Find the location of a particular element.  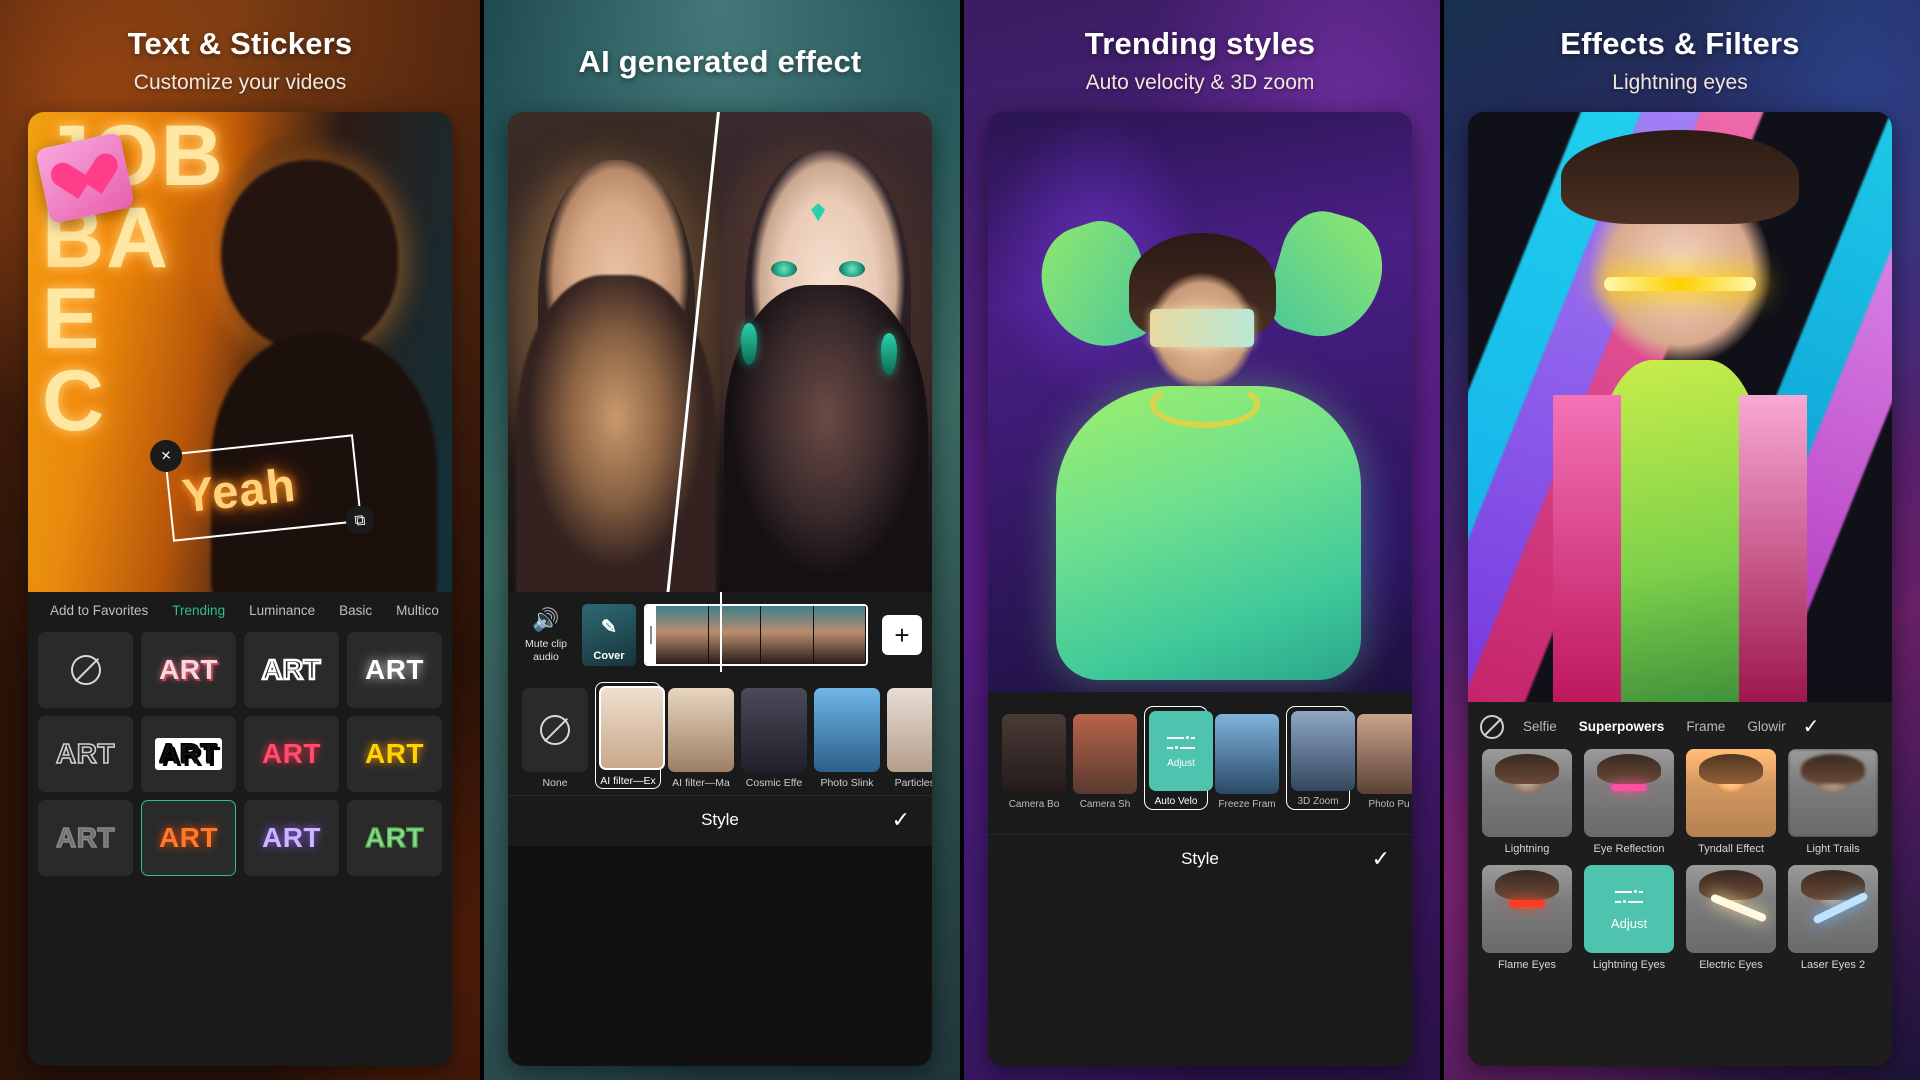

mute-clip-audio-button: 🔊 Mute clip audio is located at coordinates (546, 635).